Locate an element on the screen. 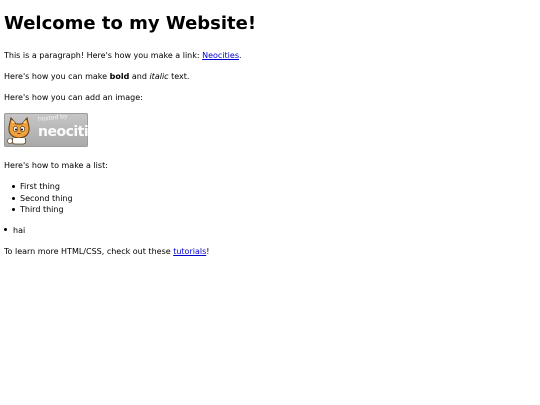  badge-hosted-by-text: hosted by is located at coordinates (52, 118).